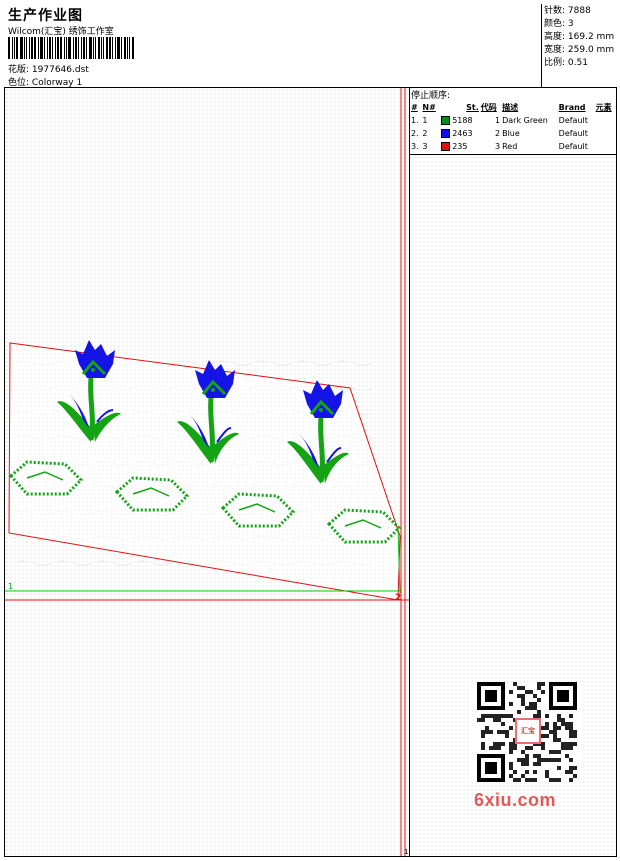  What do you see at coordinates (61, 32) in the screenshot?
I see `company-name: Wilcom(汇宝) 绣饰工作室` at bounding box center [61, 32].